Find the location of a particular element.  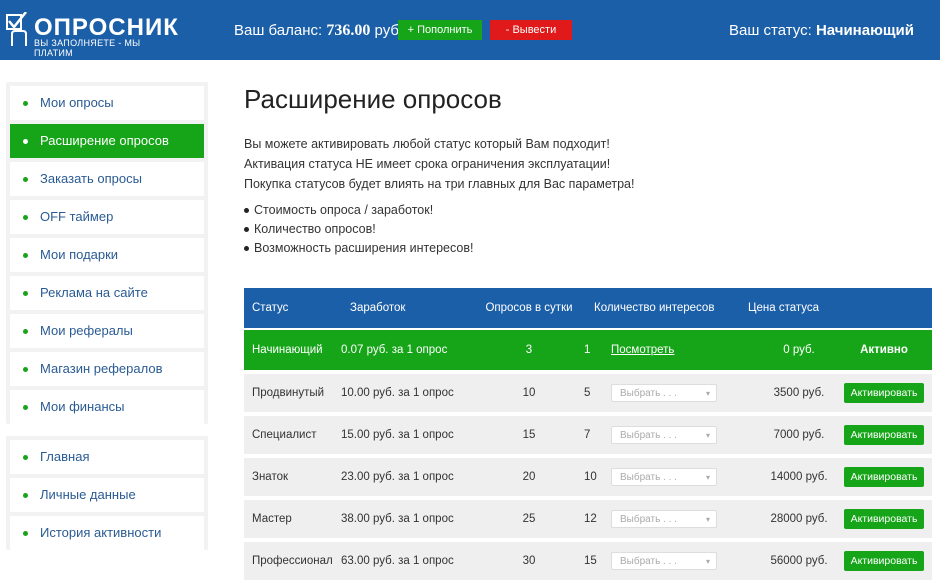

balance: Ваш баланс: 736.00 руб. is located at coordinates (318, 31).